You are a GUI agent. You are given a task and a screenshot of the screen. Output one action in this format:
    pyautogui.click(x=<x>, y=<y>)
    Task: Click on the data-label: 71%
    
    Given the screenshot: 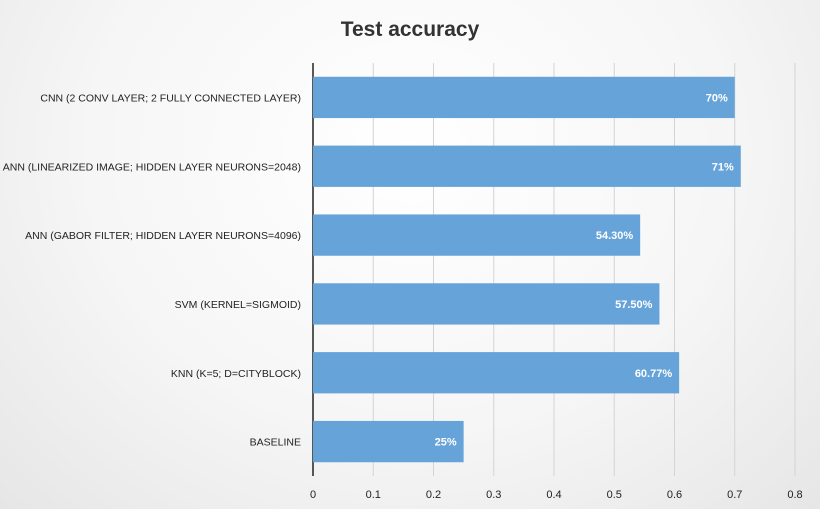 What is the action you would take?
    pyautogui.click(x=723, y=167)
    